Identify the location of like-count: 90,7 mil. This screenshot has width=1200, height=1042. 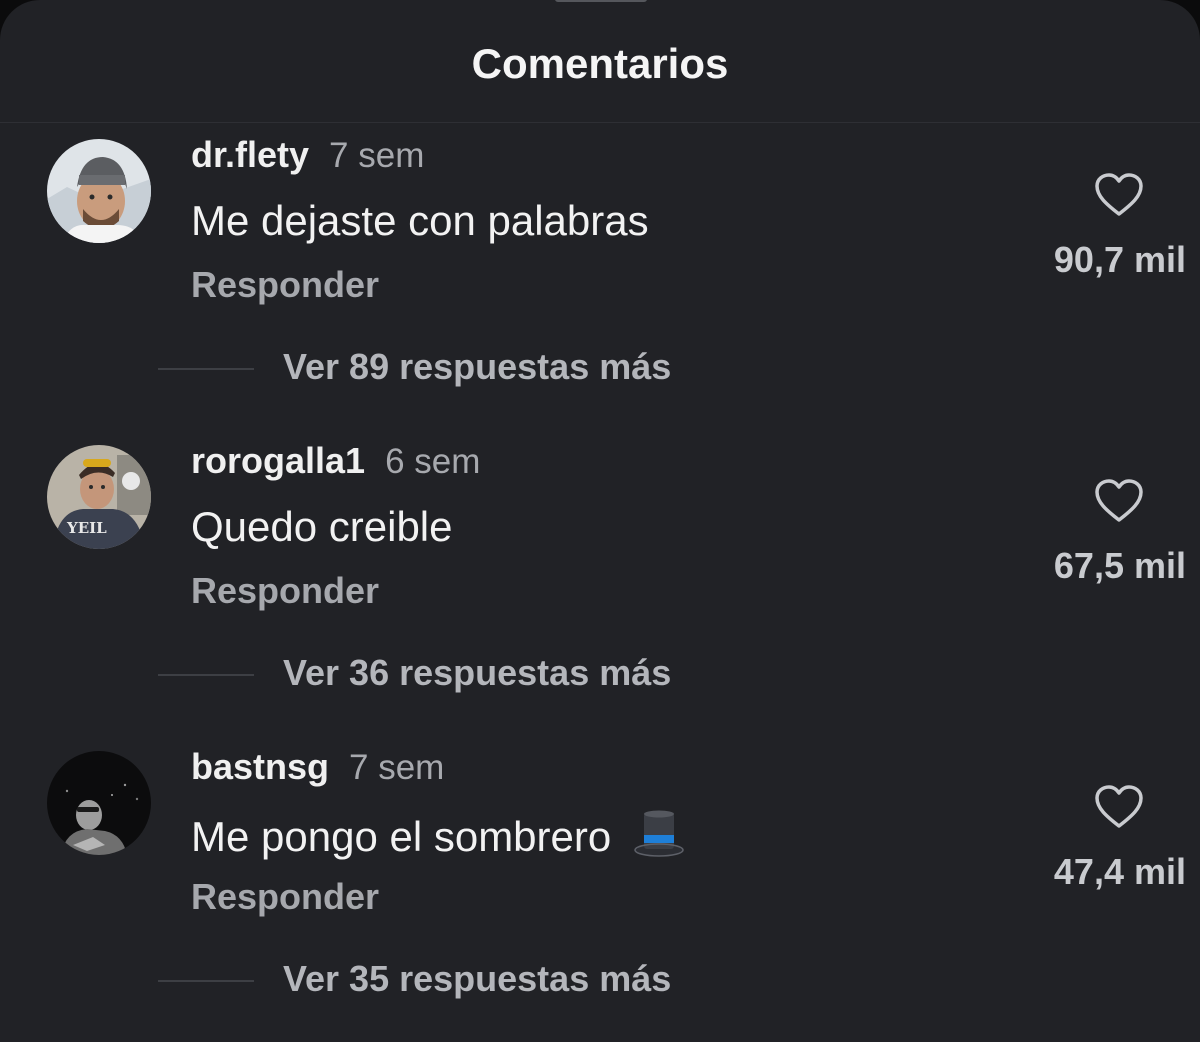
(1119, 259).